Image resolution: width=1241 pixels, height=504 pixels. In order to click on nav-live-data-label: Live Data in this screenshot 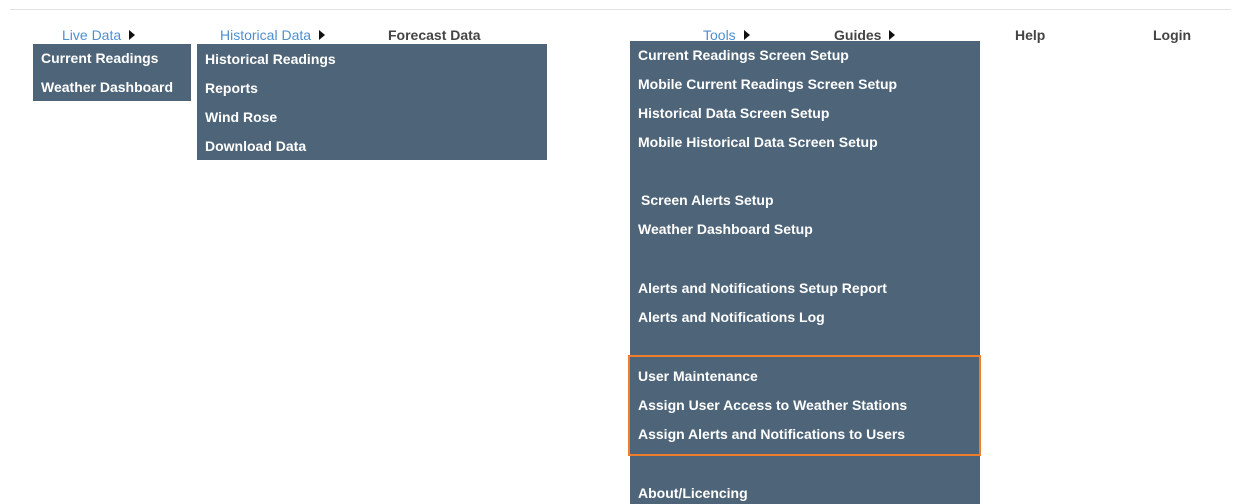, I will do `click(92, 35)`.